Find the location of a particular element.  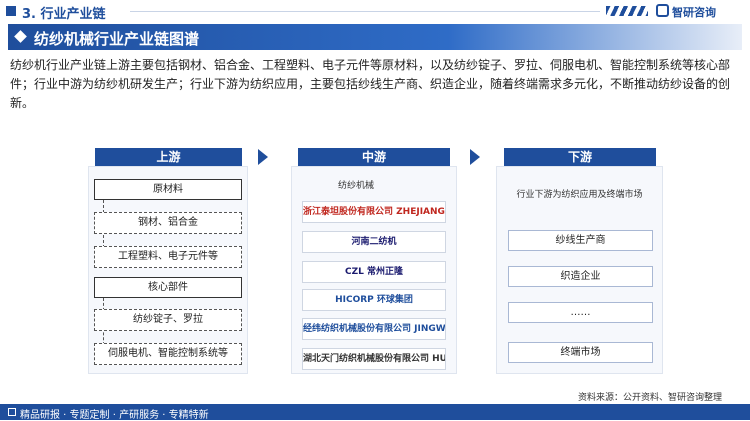

downstream-item: 终端市场 is located at coordinates (580, 352).